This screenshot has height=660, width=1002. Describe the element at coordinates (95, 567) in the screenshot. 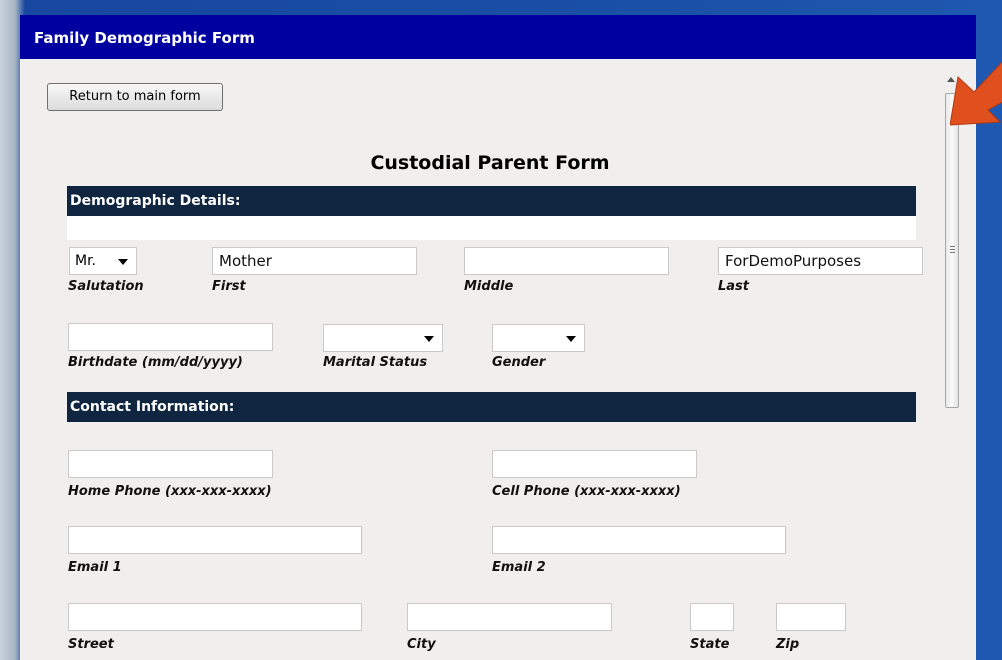

I see `email1-label: Email 1` at that location.